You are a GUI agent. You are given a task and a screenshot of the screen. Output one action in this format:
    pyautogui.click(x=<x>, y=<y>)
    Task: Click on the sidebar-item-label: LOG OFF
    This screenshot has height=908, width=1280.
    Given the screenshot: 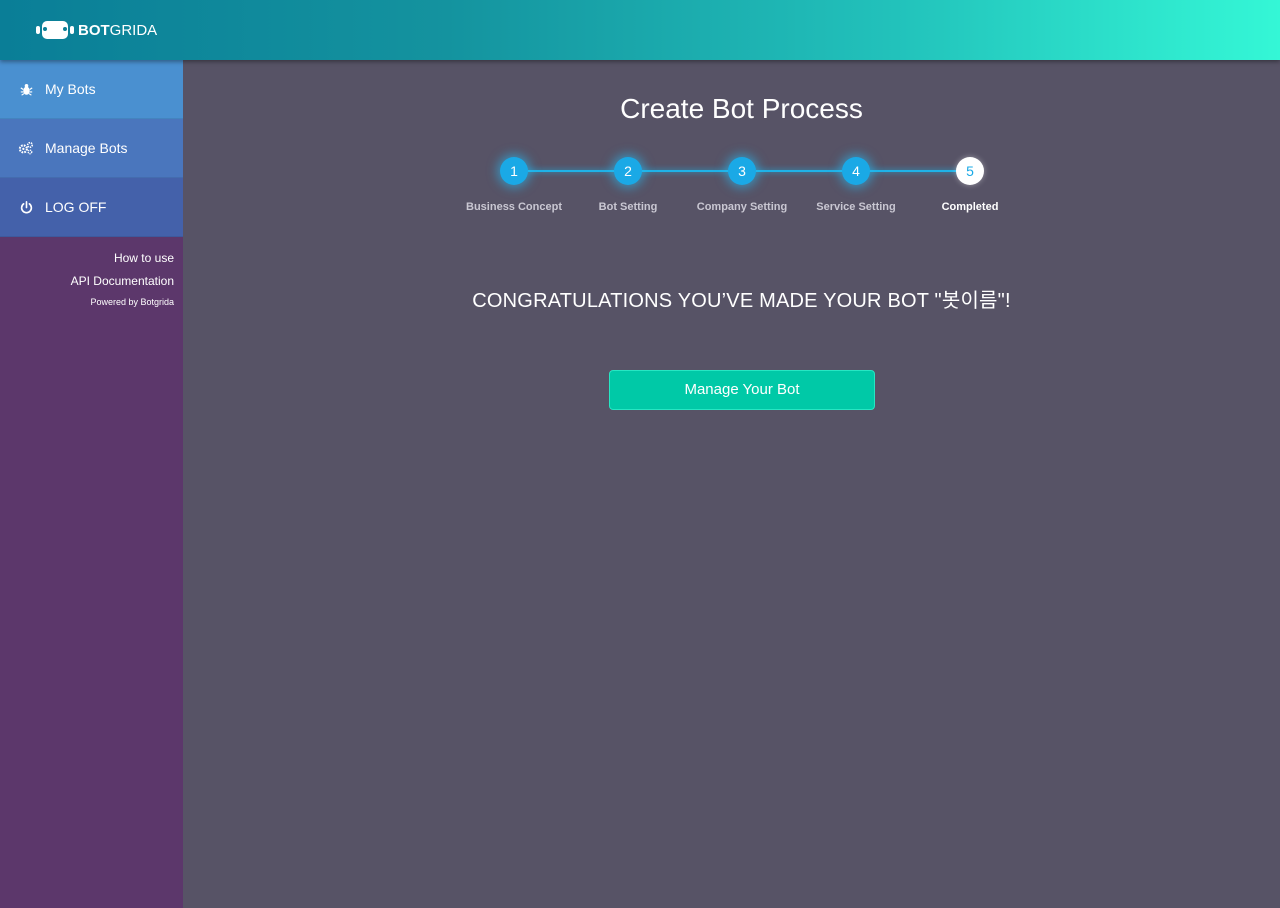 What is the action you would take?
    pyautogui.click(x=76, y=207)
    